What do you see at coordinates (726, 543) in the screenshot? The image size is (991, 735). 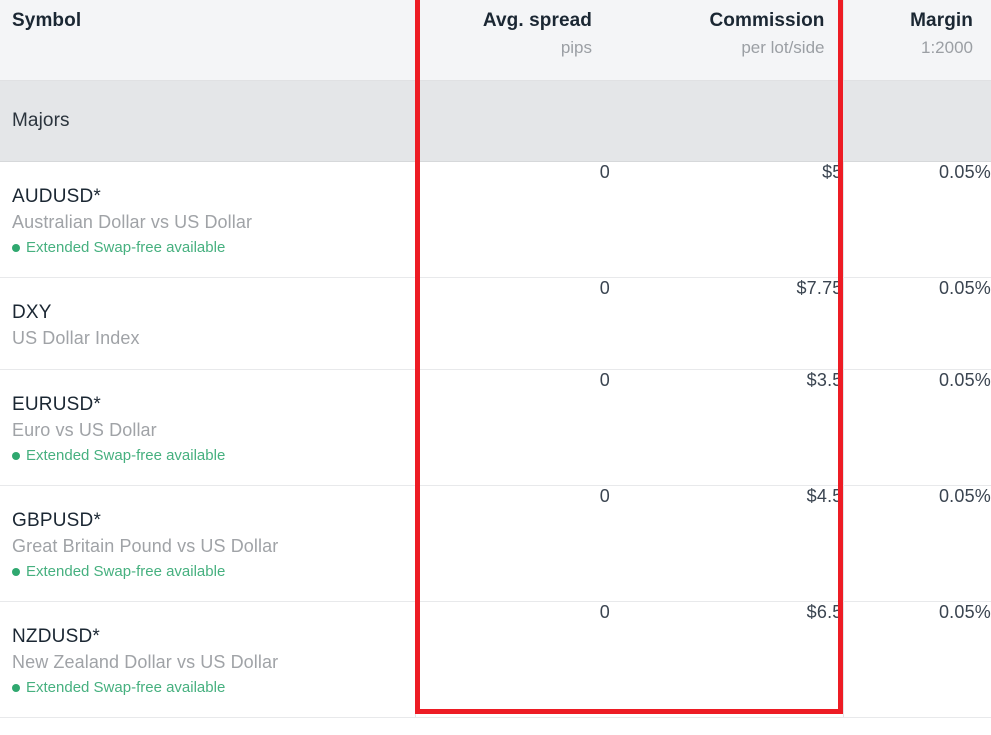 I see `row-cell-commission: $4.5` at bounding box center [726, 543].